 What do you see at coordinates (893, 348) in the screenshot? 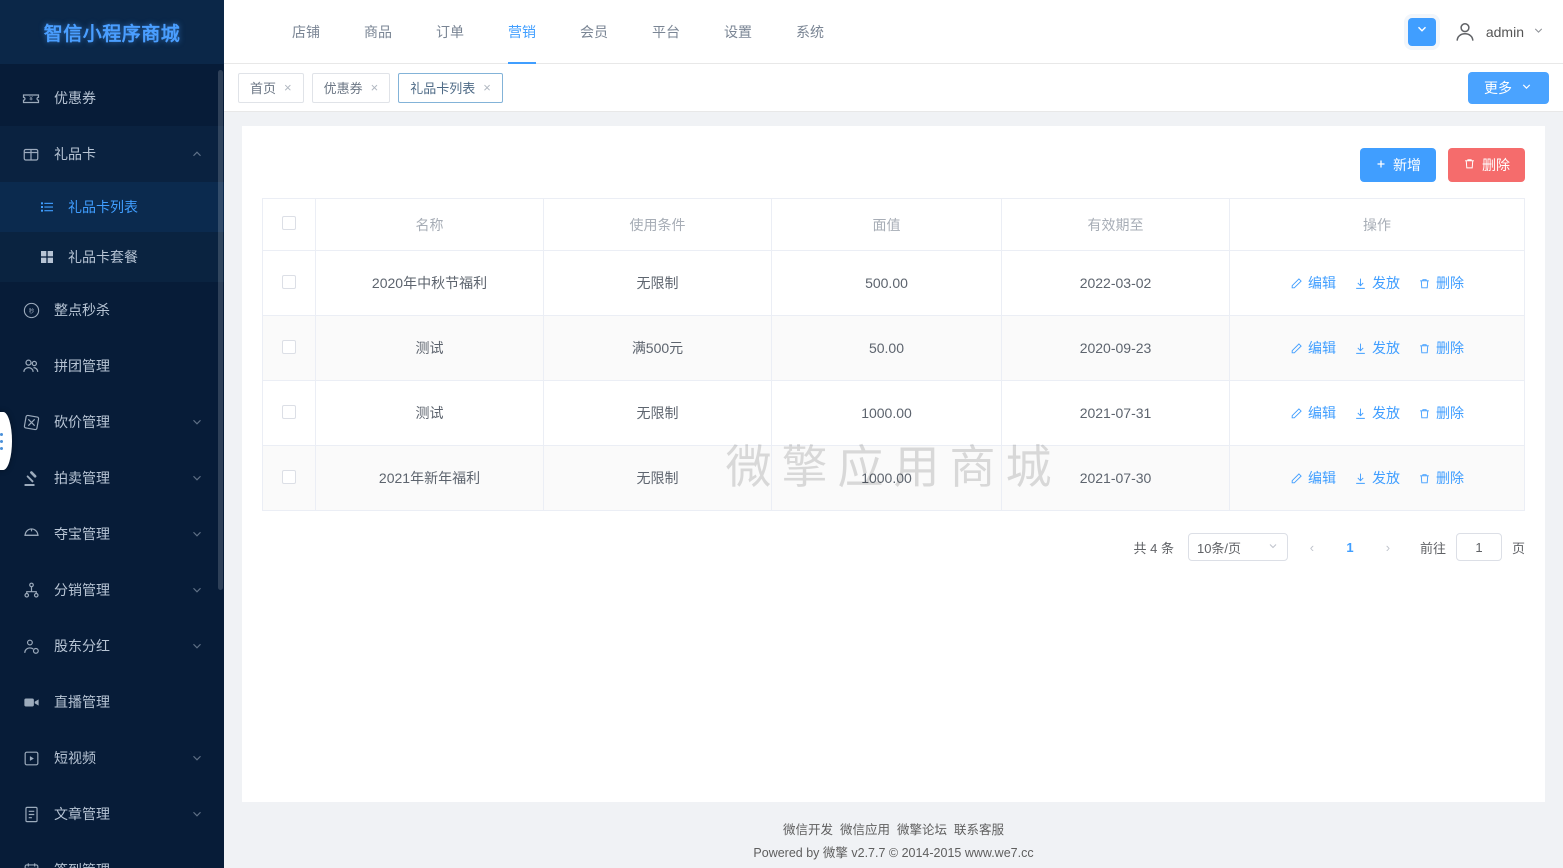
I see `table-row: 测试 满500元 50.00 2020-09-23 编辑 发放 删除` at bounding box center [893, 348].